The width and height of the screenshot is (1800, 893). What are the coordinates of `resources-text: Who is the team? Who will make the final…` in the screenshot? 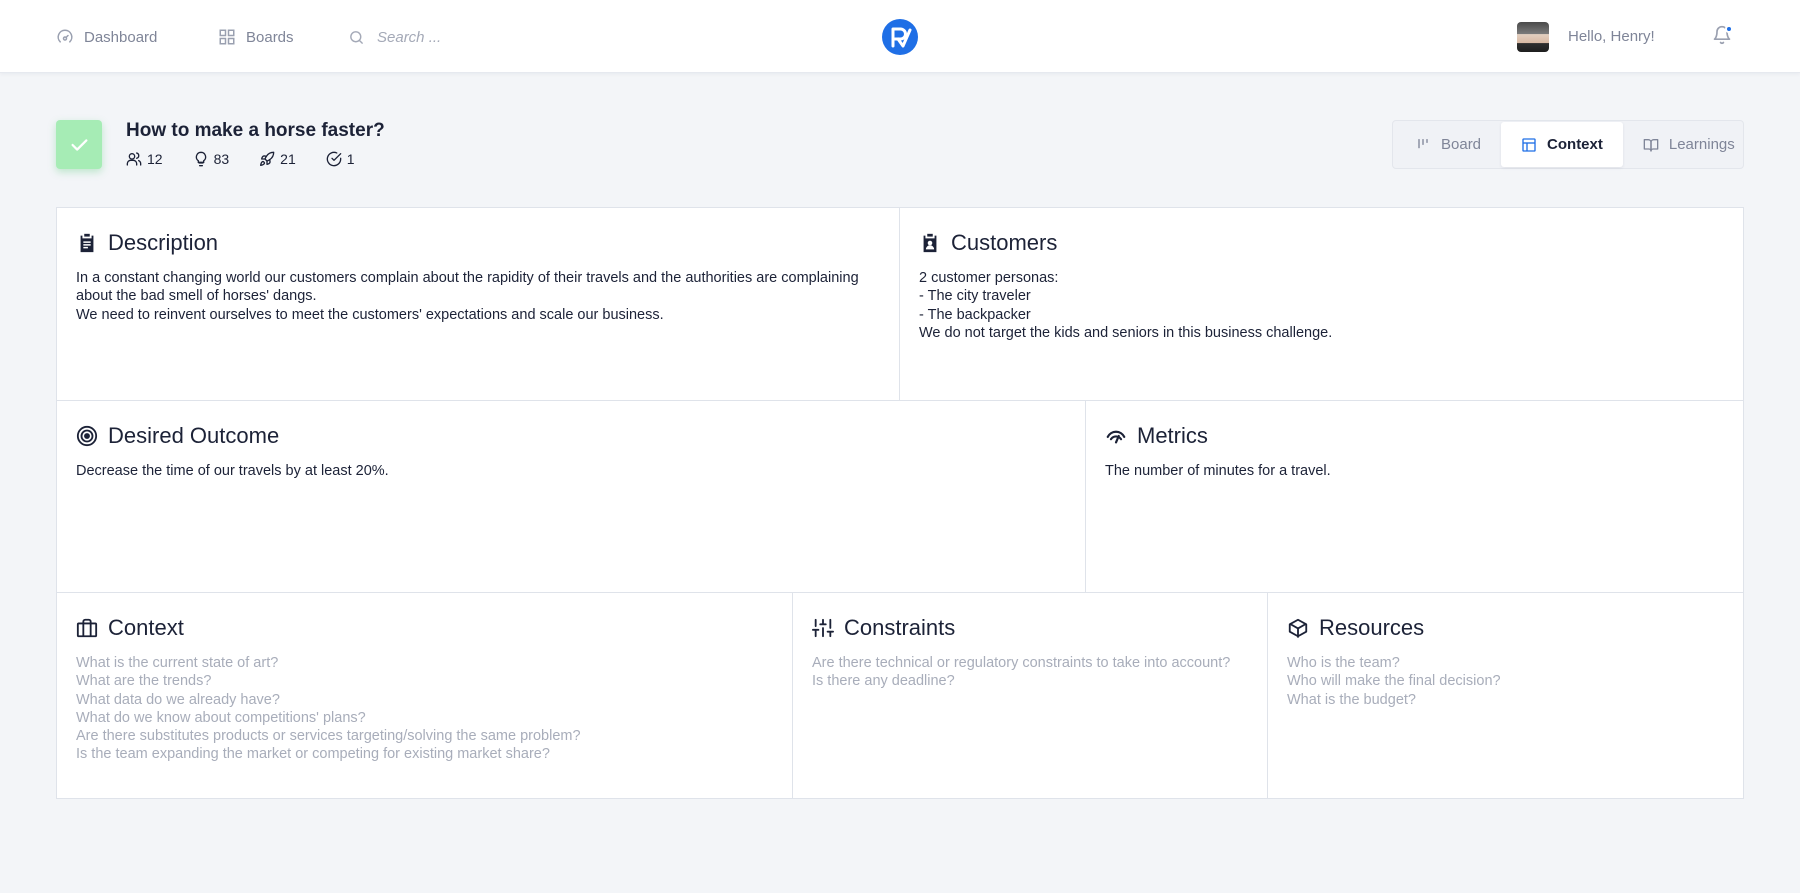 It's located at (1505, 681).